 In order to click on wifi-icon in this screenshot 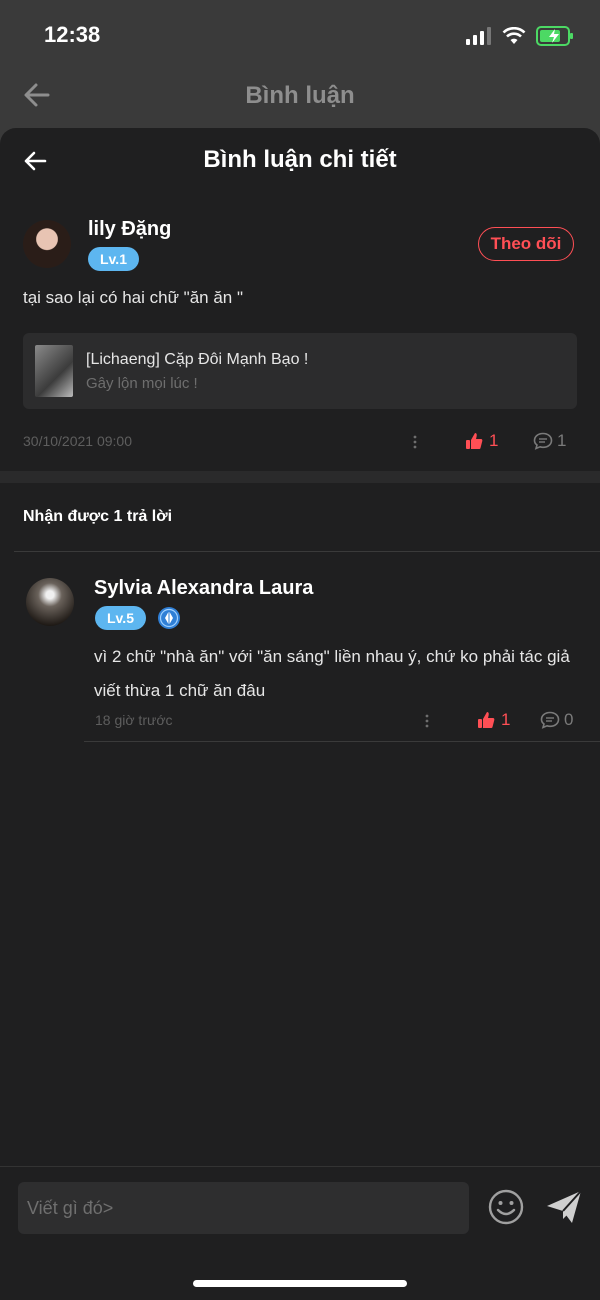, I will do `click(514, 35)`.